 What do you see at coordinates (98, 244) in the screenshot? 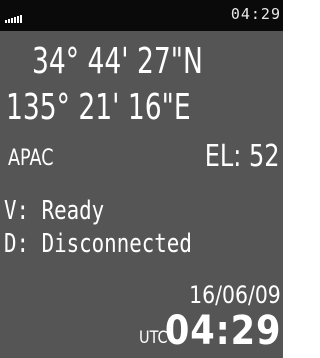
I see `d-status-line: D: Disconnected` at bounding box center [98, 244].